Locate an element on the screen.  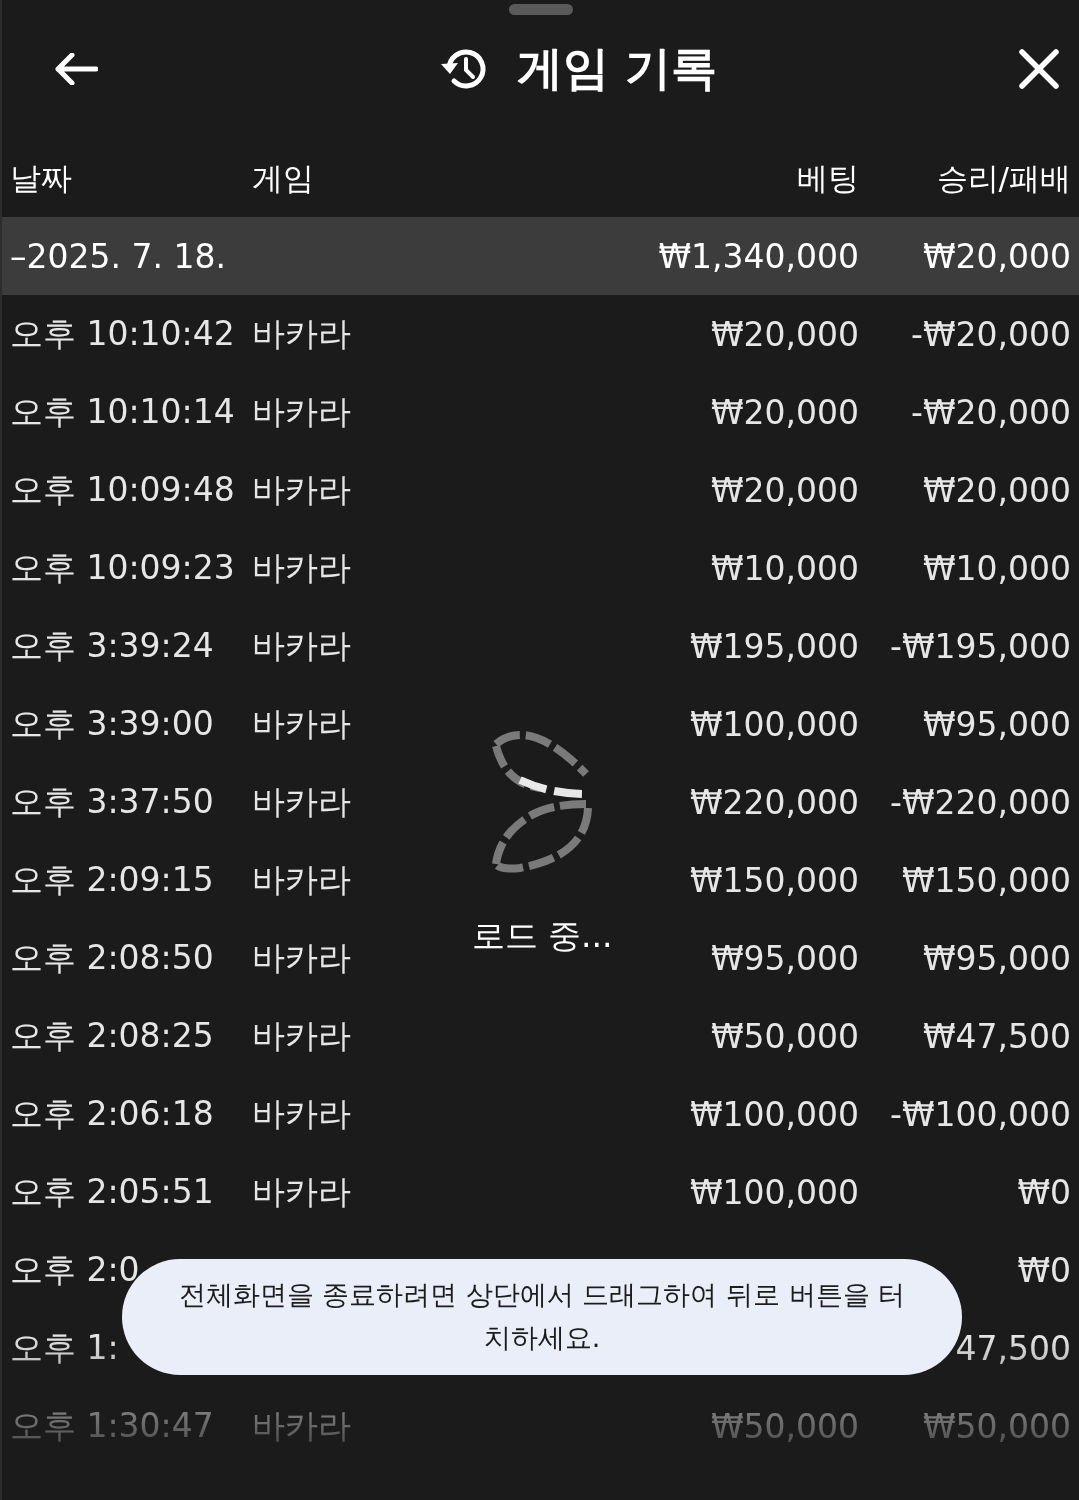
result-cell: ₩10,000 is located at coordinates (996, 568).